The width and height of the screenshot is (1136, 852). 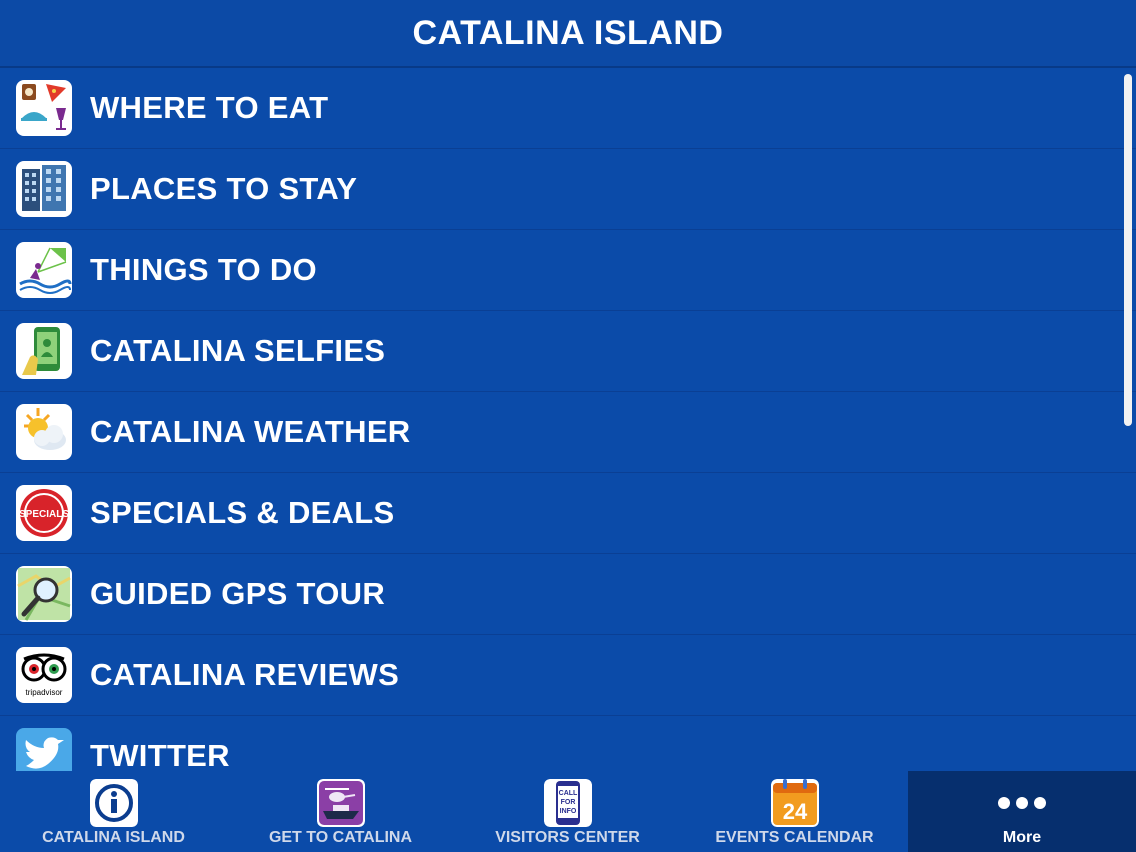 I want to click on menu-item-label: WHERE TO EAT, so click(x=209, y=107).